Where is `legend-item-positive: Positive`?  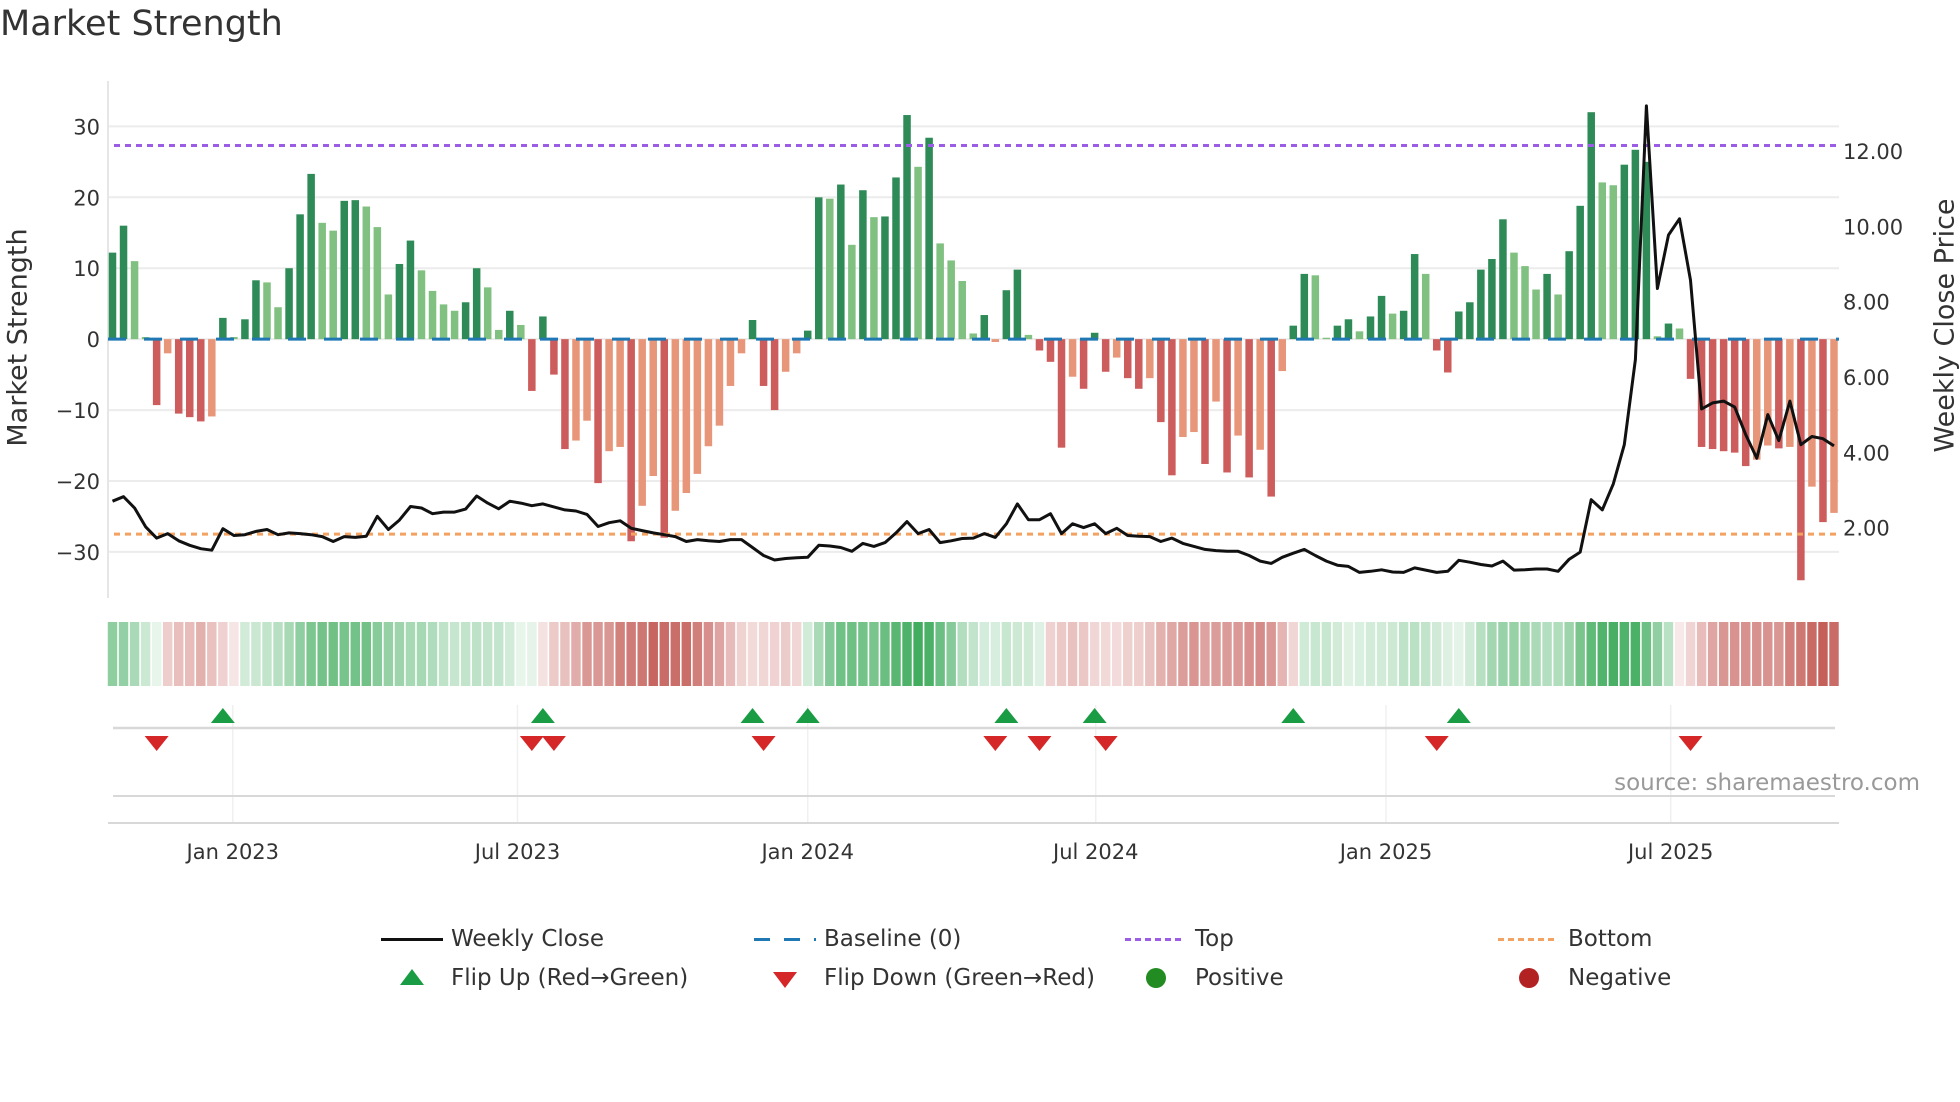 legend-item-positive: Positive is located at coordinates (1204, 978).